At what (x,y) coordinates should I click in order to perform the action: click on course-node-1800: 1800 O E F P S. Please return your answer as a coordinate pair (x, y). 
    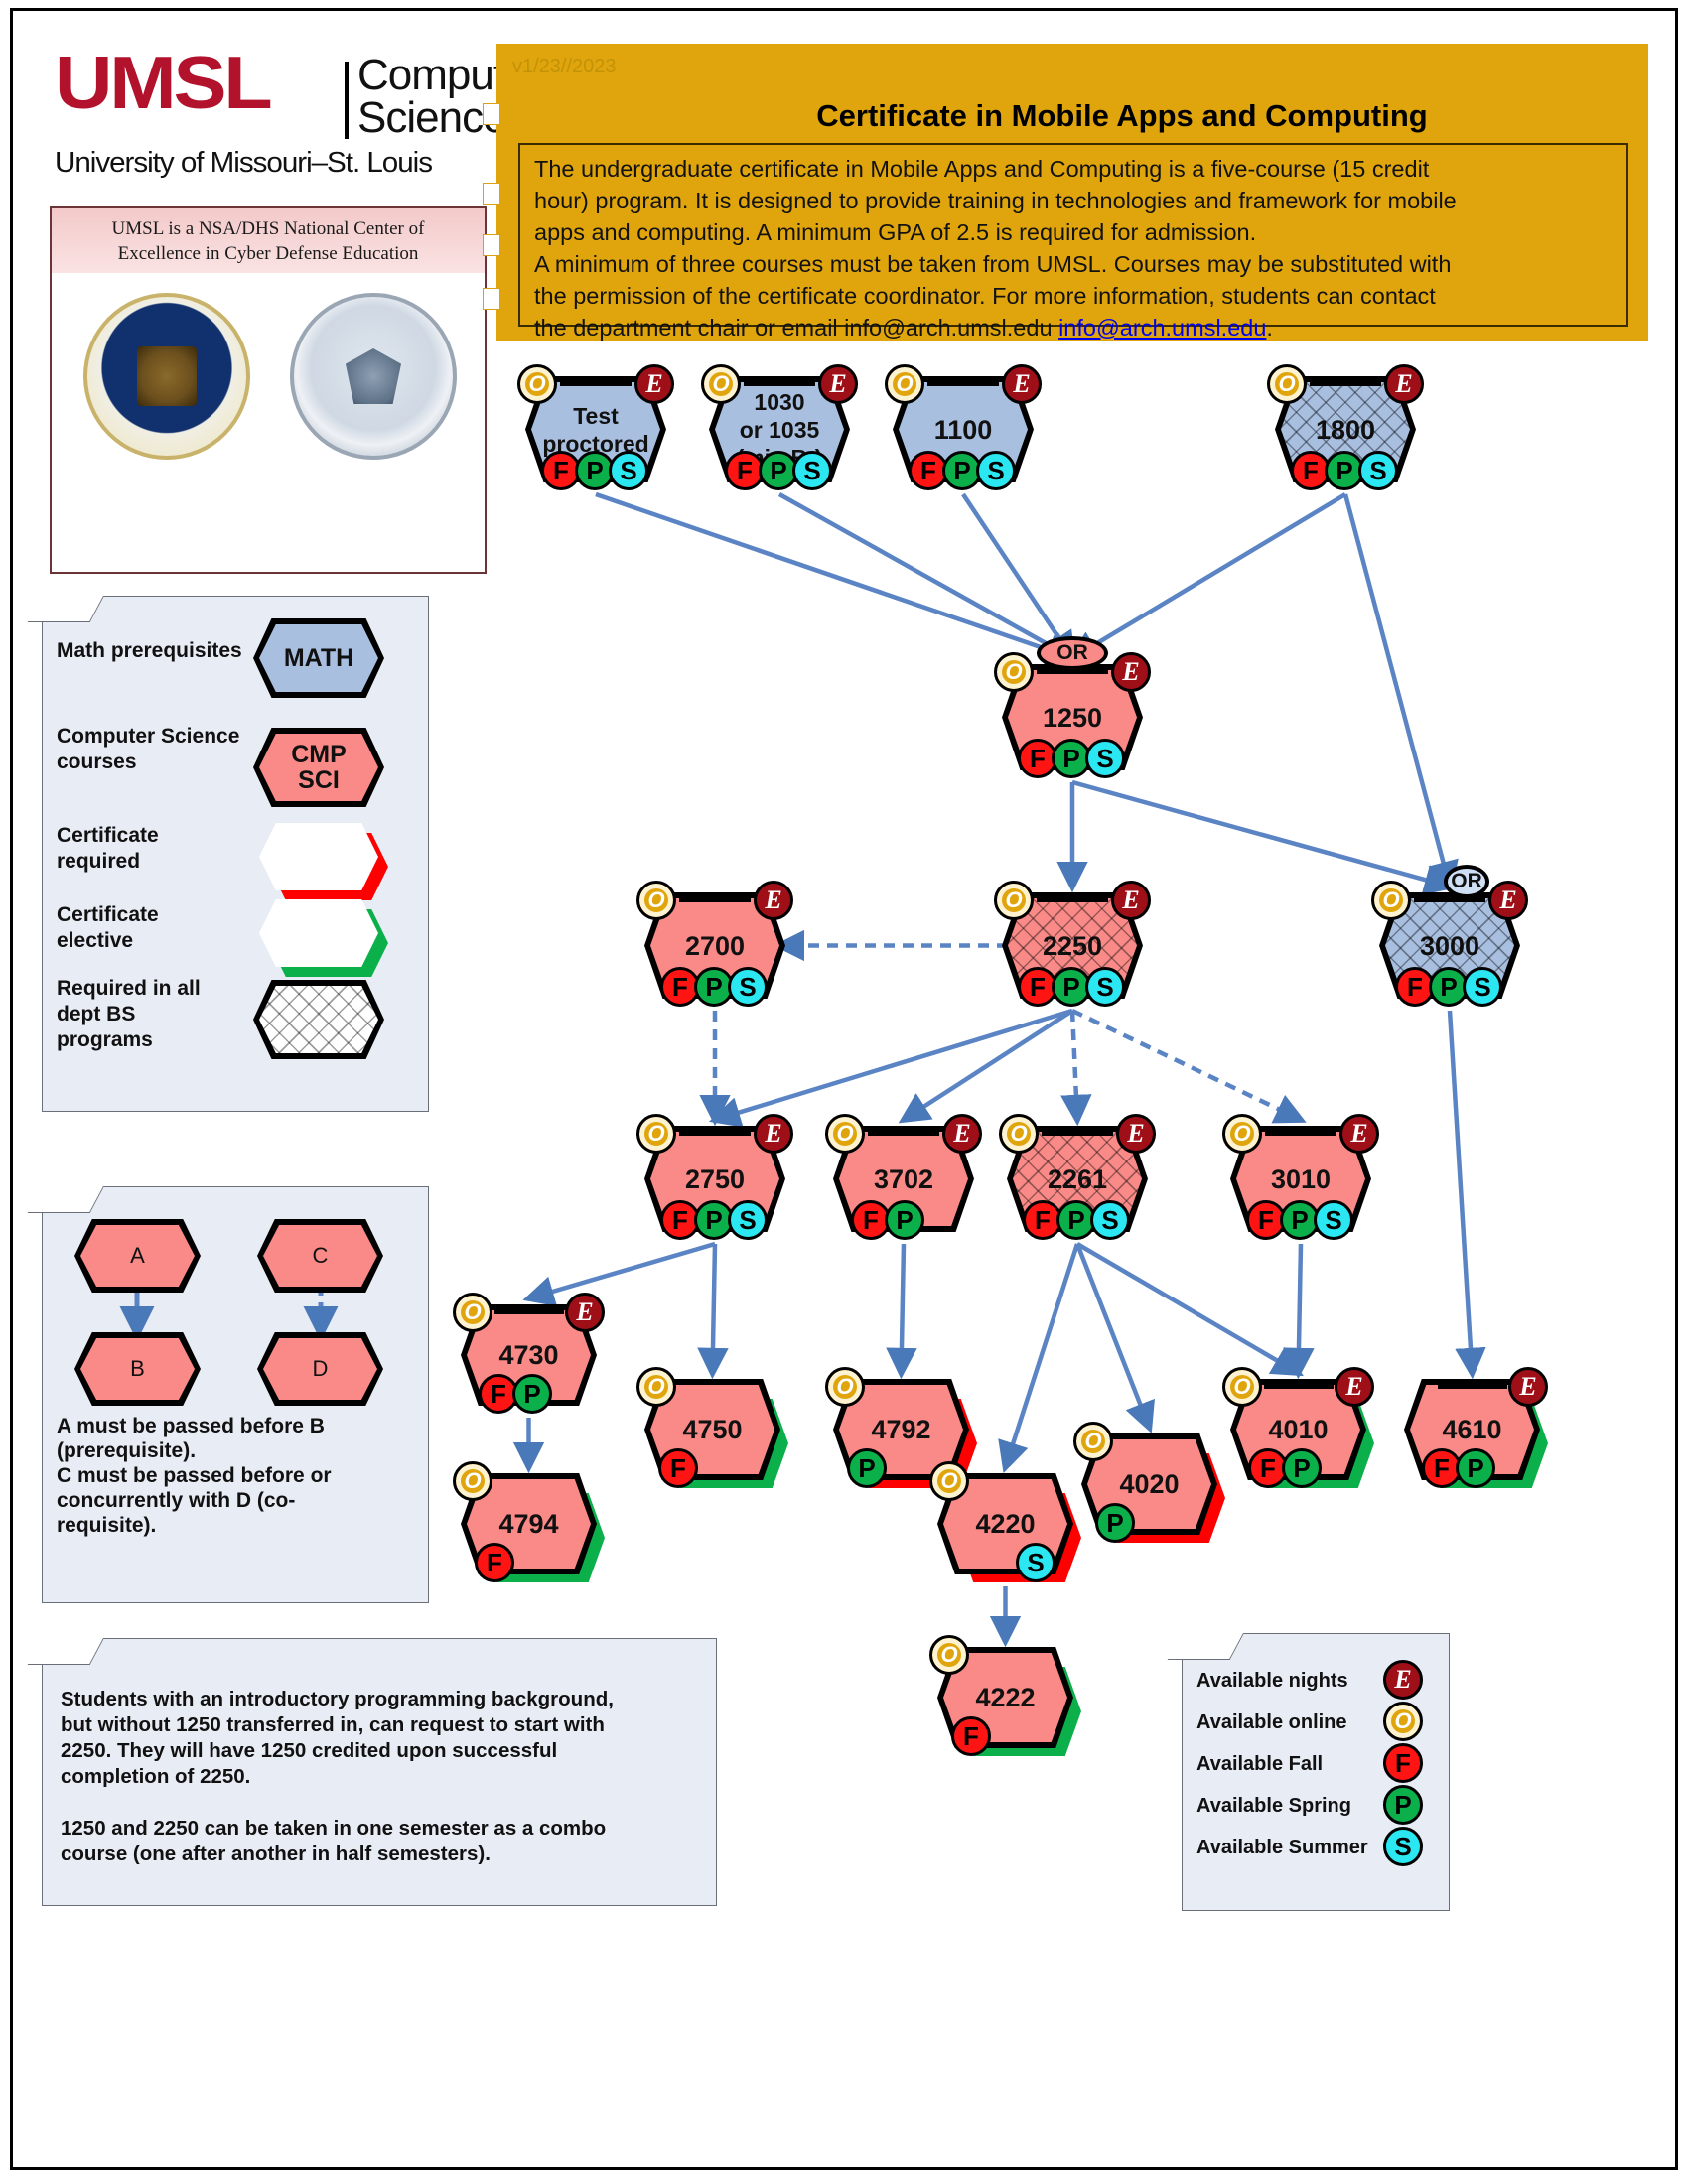
    Looking at the image, I should click on (1345, 427).